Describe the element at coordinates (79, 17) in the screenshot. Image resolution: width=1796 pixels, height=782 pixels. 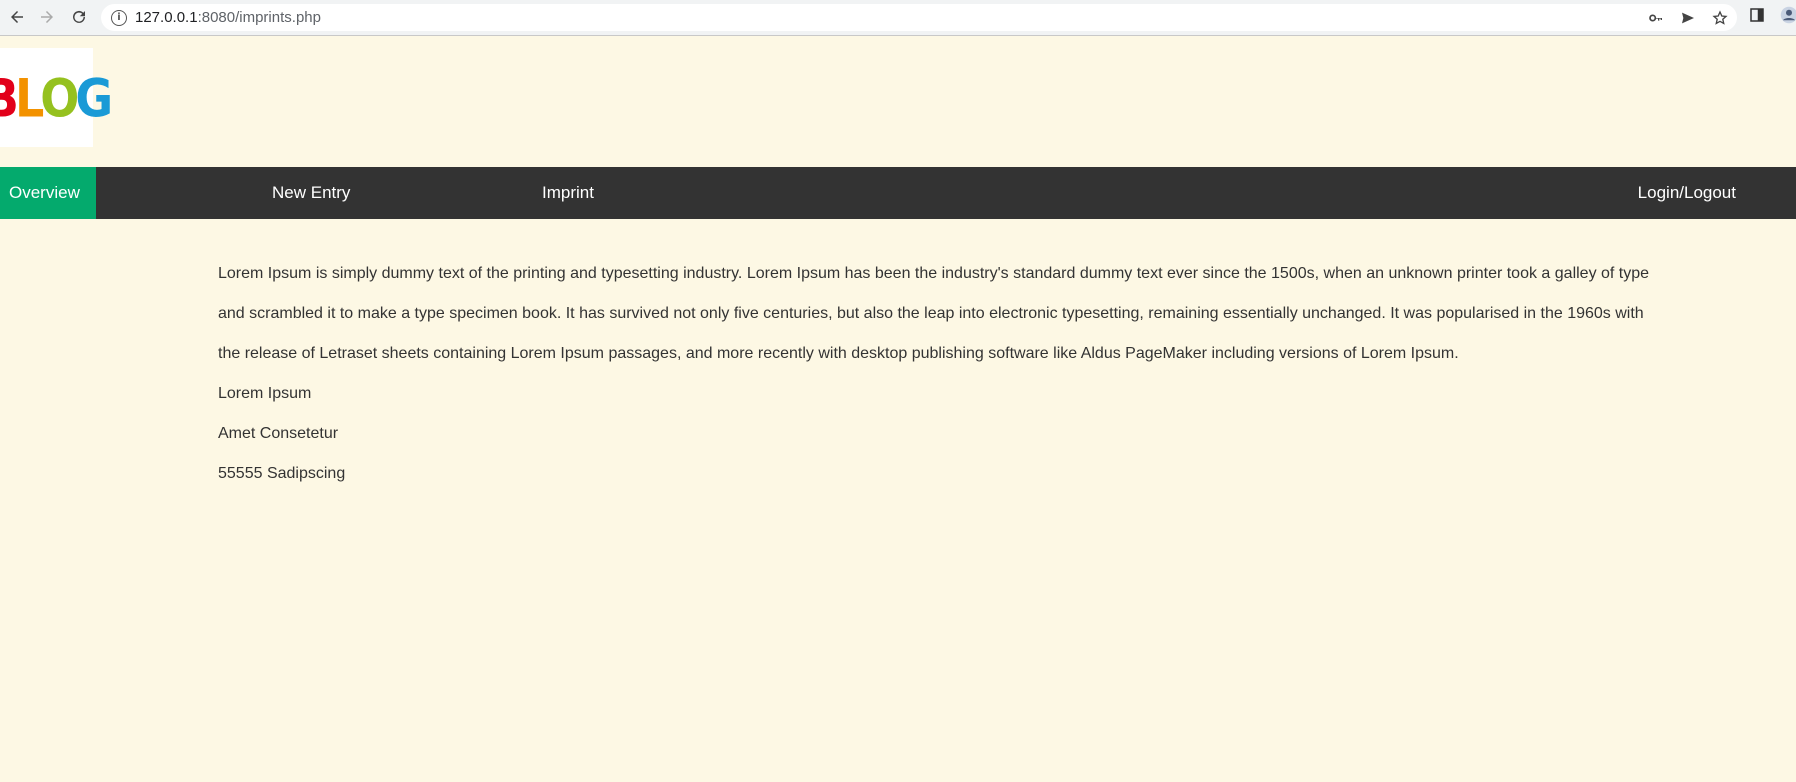
I see `reload-icon` at that location.